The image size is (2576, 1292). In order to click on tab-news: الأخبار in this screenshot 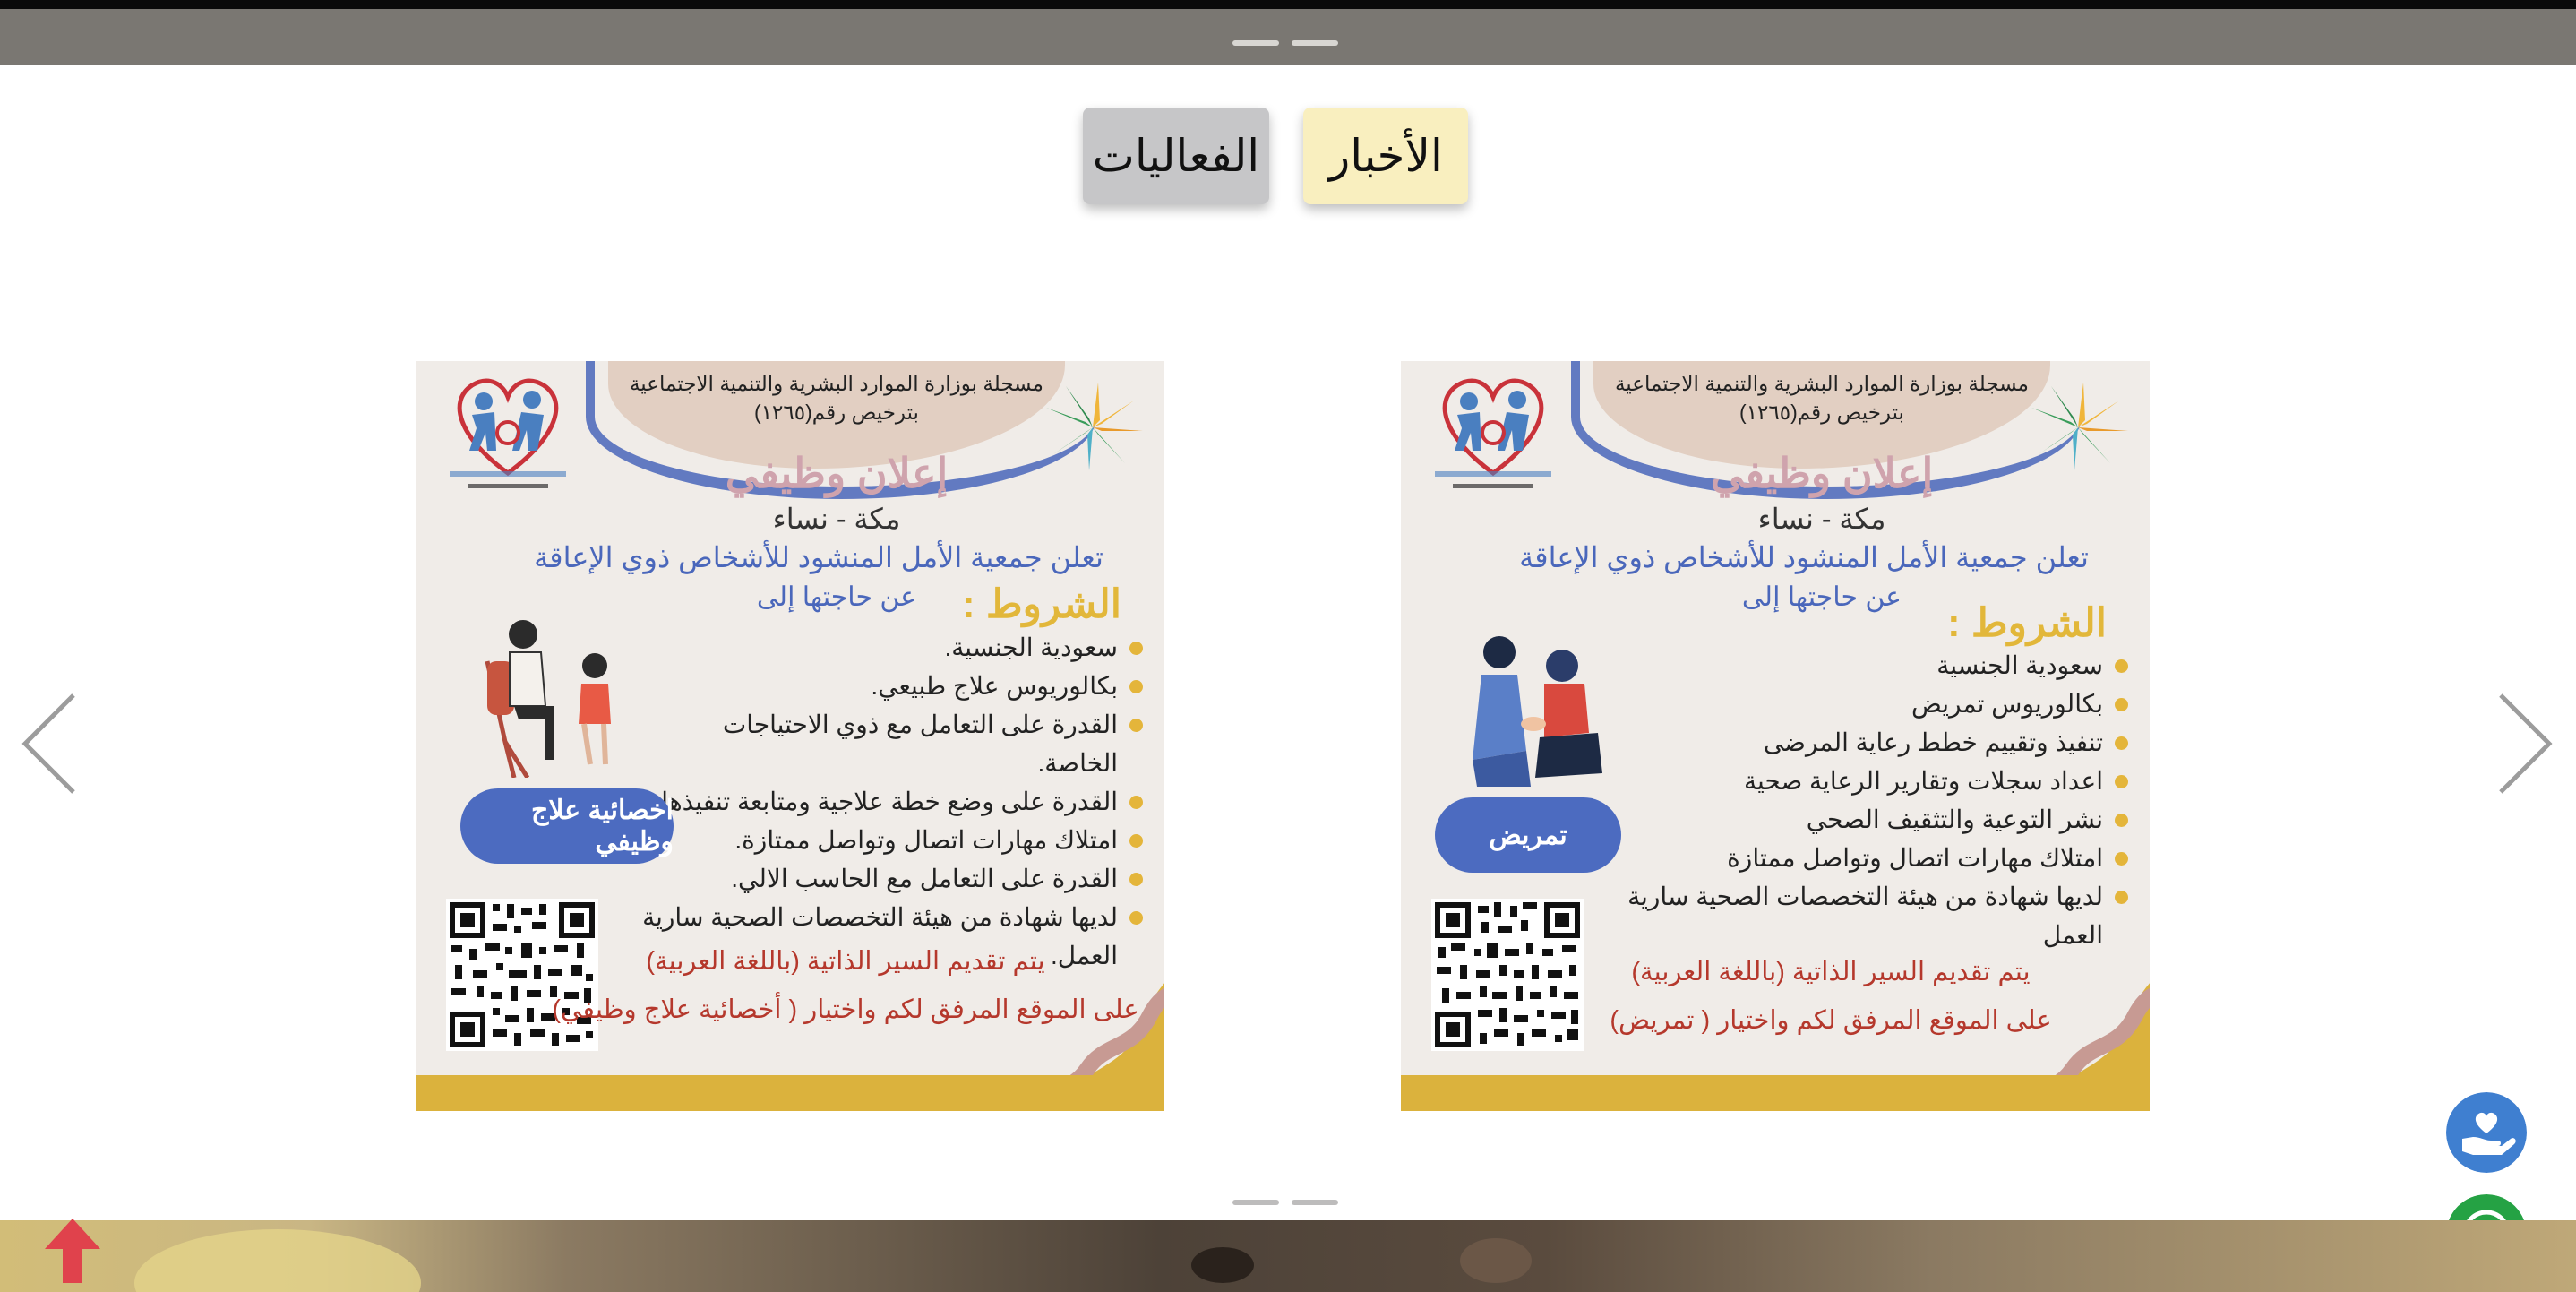, I will do `click(1385, 156)`.